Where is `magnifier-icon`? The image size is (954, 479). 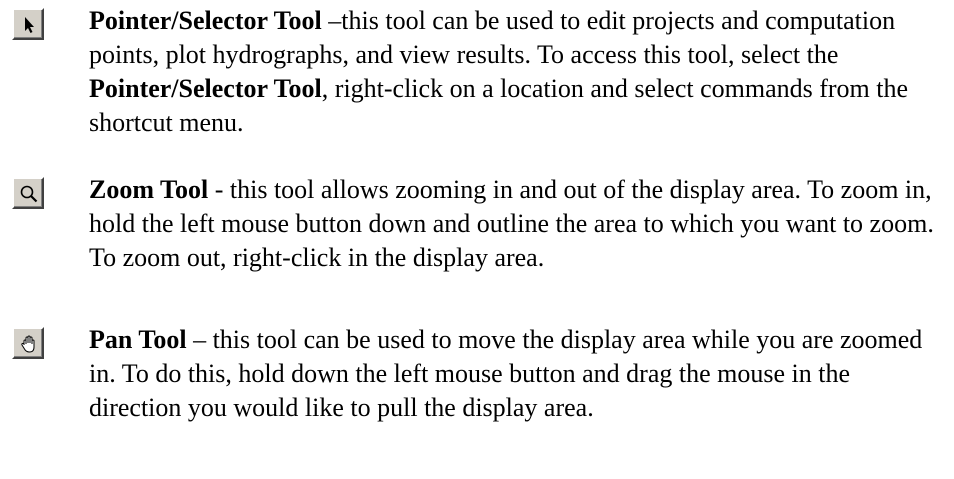 magnifier-icon is located at coordinates (29, 194).